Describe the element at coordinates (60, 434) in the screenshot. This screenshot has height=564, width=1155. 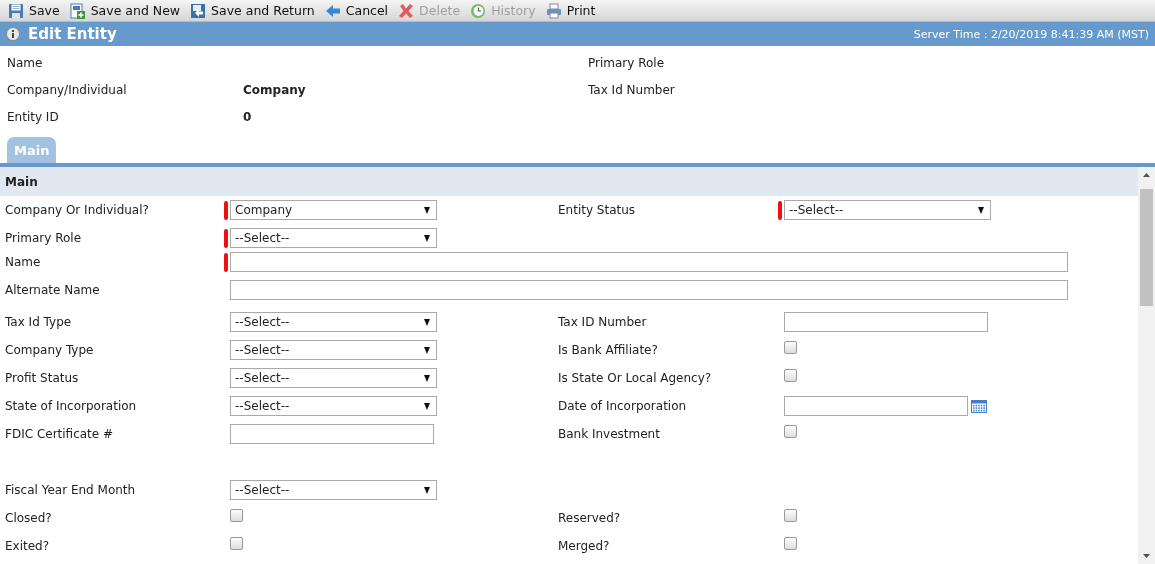
I see `field-label: FDIC Certificate #` at that location.